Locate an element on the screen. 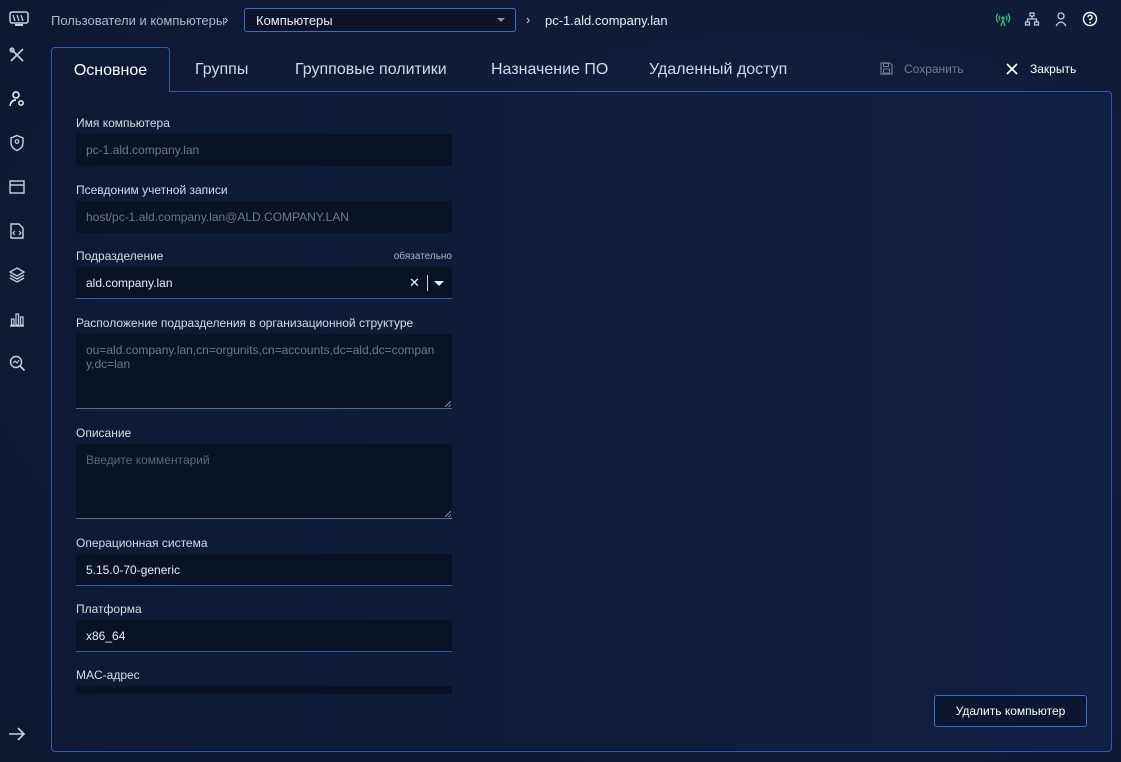  breadcrumb-current: pc-1.ald.company.lan is located at coordinates (606, 20).